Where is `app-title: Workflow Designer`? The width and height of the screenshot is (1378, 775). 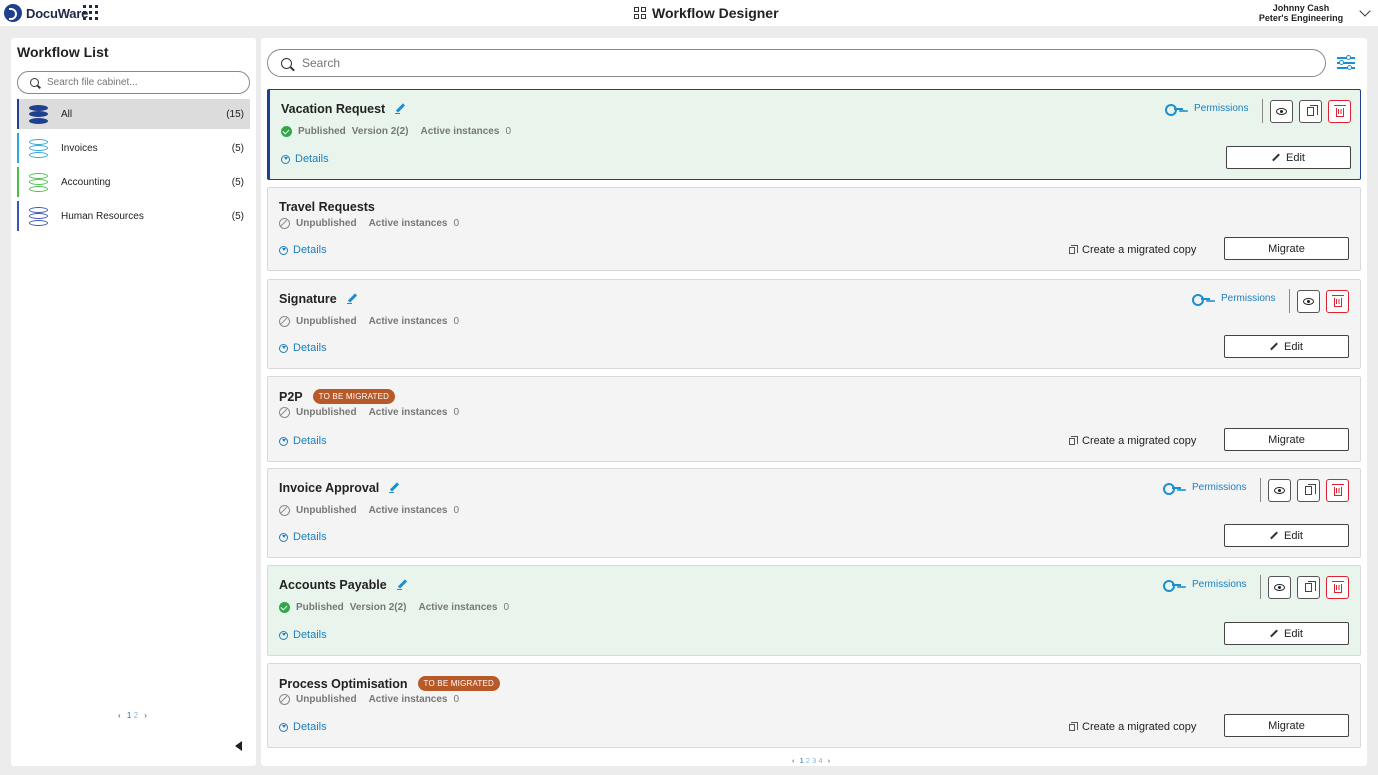 app-title: Workflow Designer is located at coordinates (706, 13).